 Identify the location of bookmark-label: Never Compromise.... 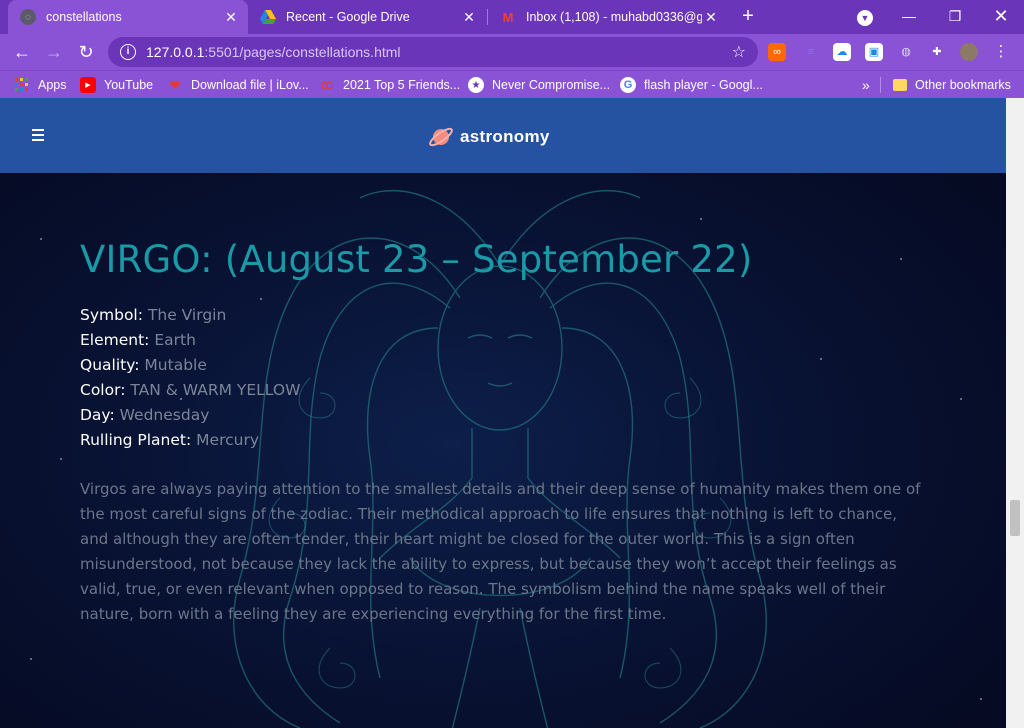
(551, 85).